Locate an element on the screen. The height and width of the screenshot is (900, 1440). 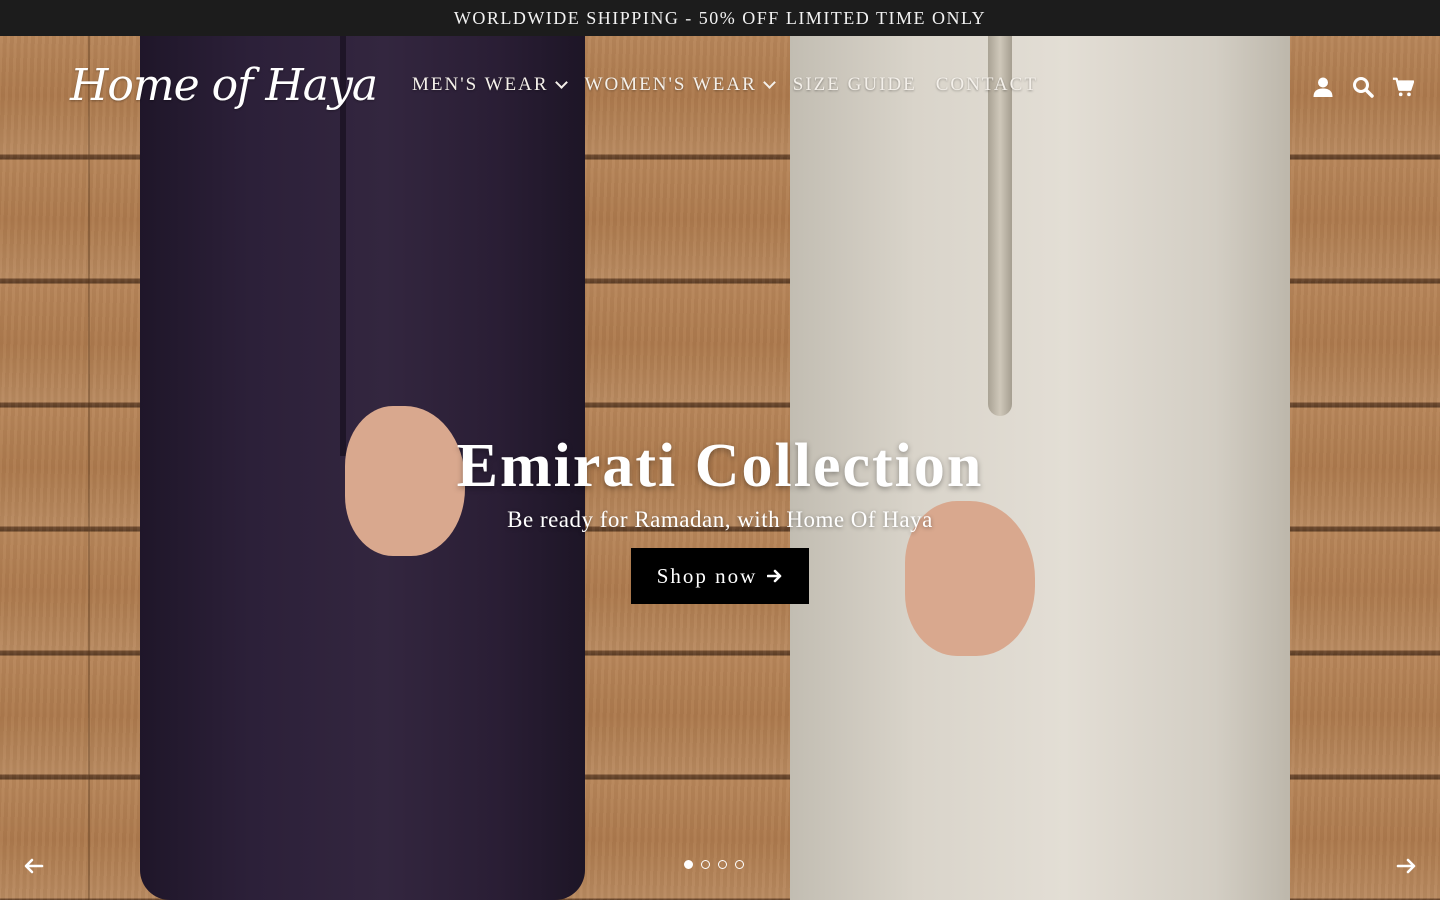
nav-label: CONTACT is located at coordinates (986, 84).